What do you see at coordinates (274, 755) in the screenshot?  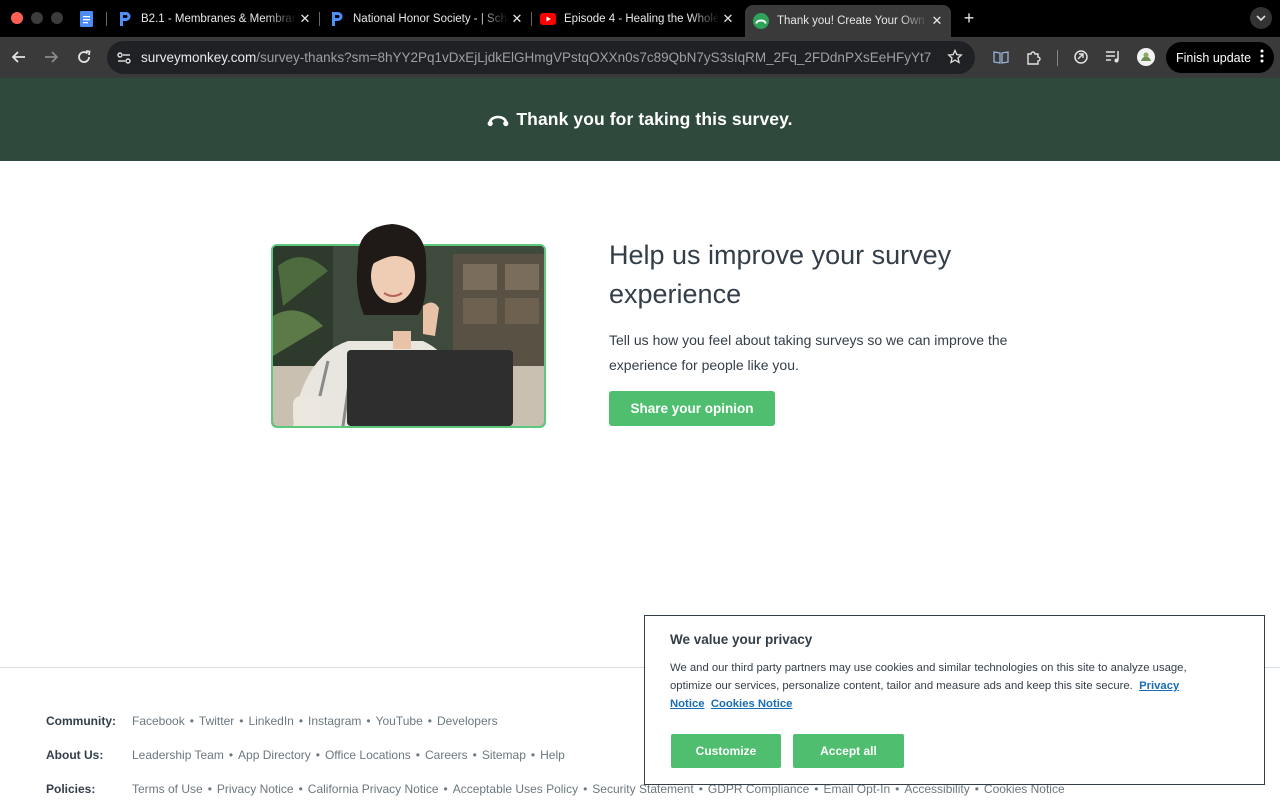 I see `footer-link: App Directory` at bounding box center [274, 755].